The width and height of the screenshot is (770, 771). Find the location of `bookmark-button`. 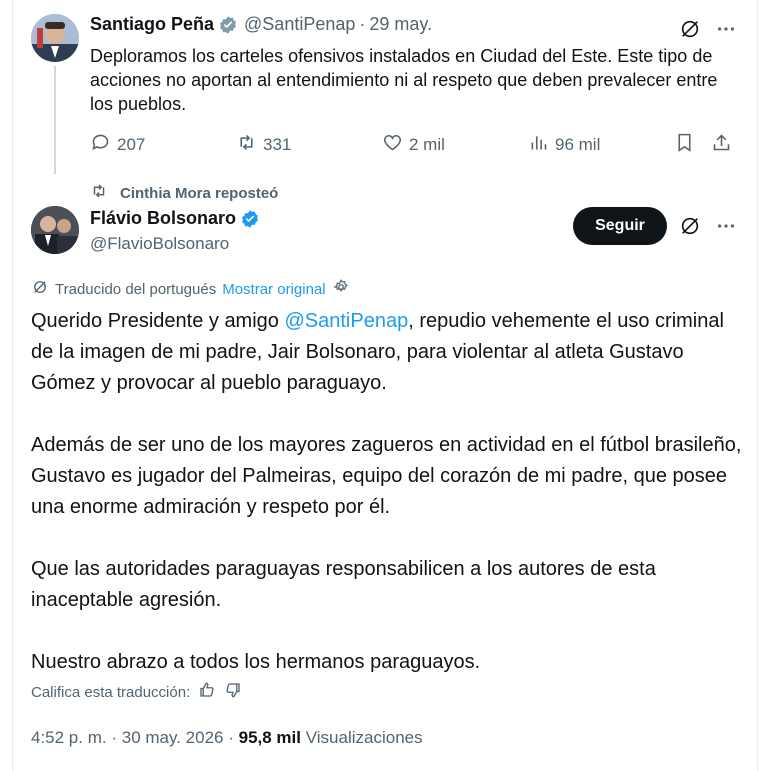

bookmark-button is located at coordinates (684, 145).